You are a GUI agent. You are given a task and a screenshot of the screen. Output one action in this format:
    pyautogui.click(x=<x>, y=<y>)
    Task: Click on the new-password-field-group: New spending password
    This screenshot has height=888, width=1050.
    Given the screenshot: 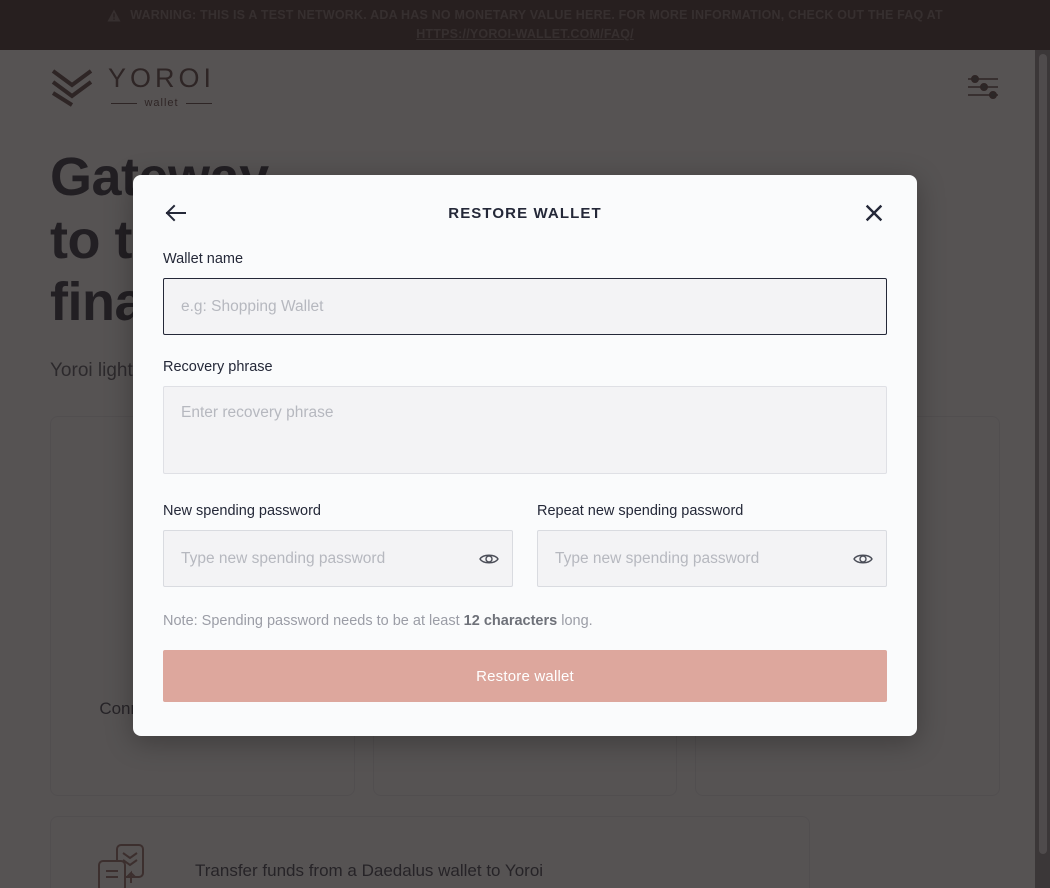 What is the action you would take?
    pyautogui.click(x=338, y=545)
    